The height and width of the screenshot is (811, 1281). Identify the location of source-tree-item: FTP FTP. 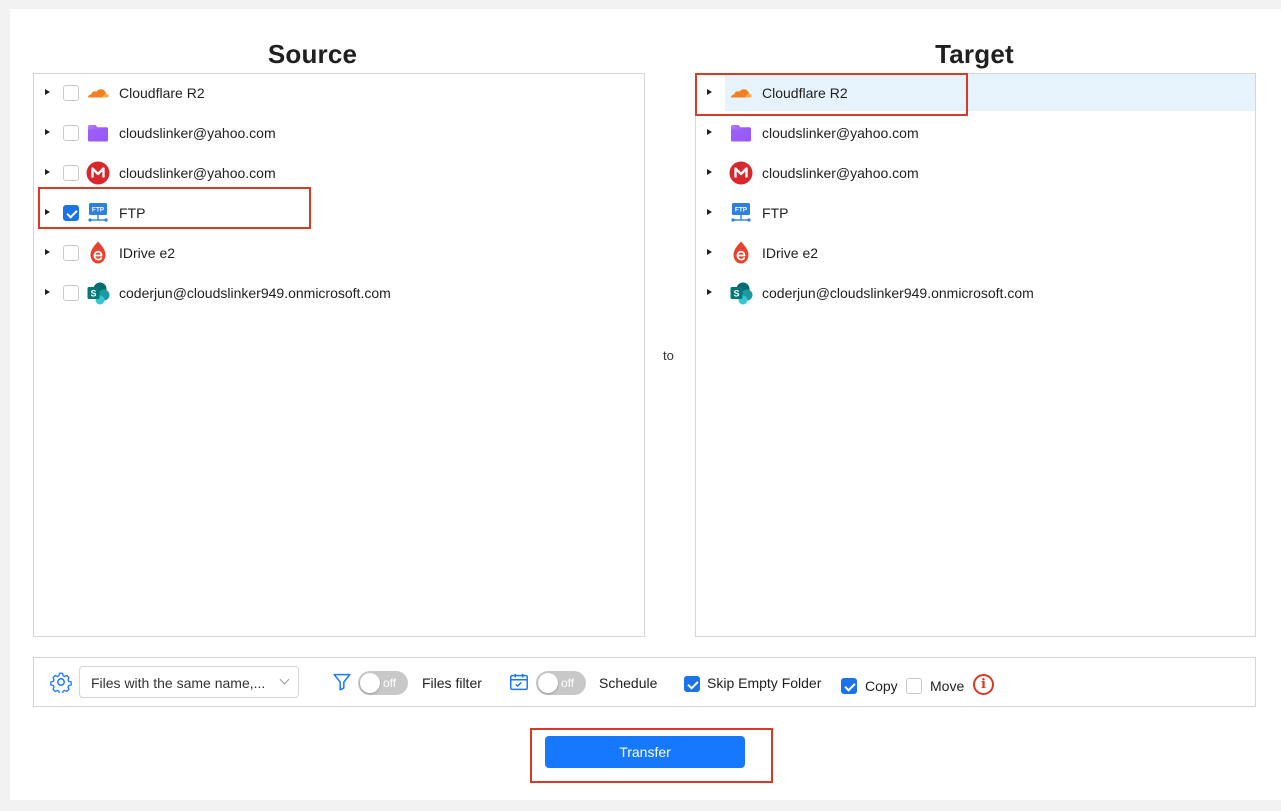
(339, 212).